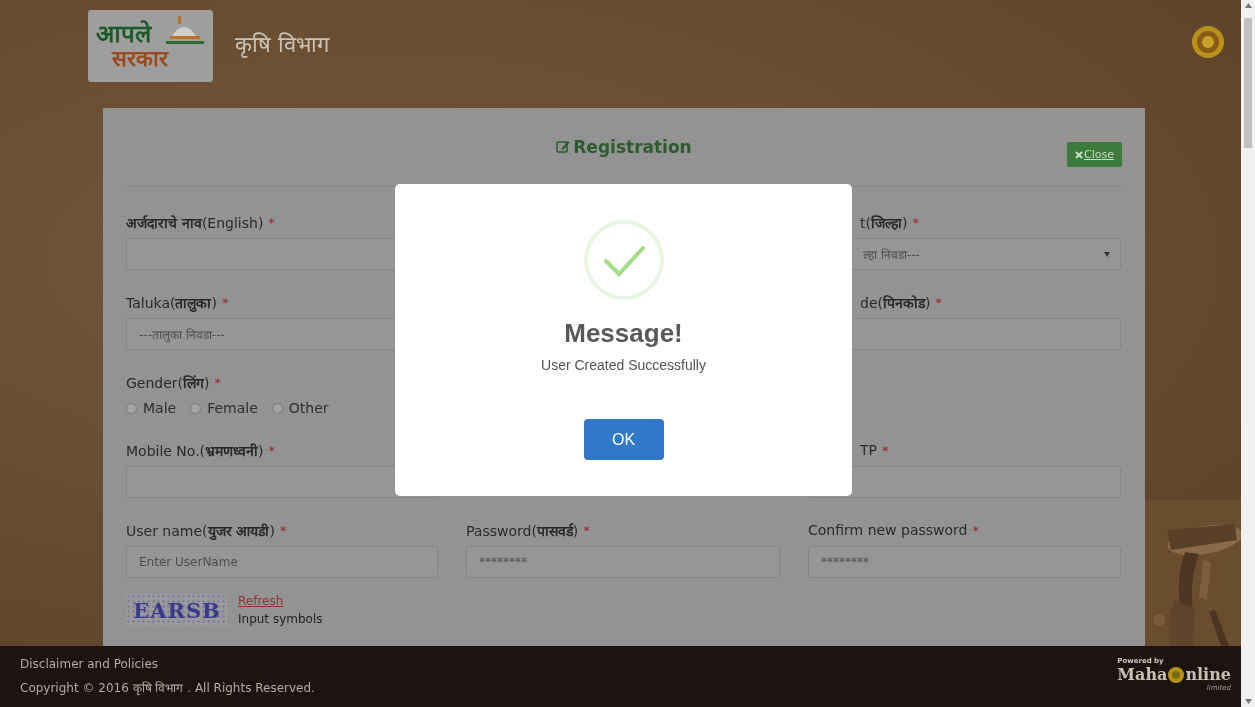 Image resolution: width=1255 pixels, height=707 pixels. I want to click on form-title: Registration, so click(624, 147).